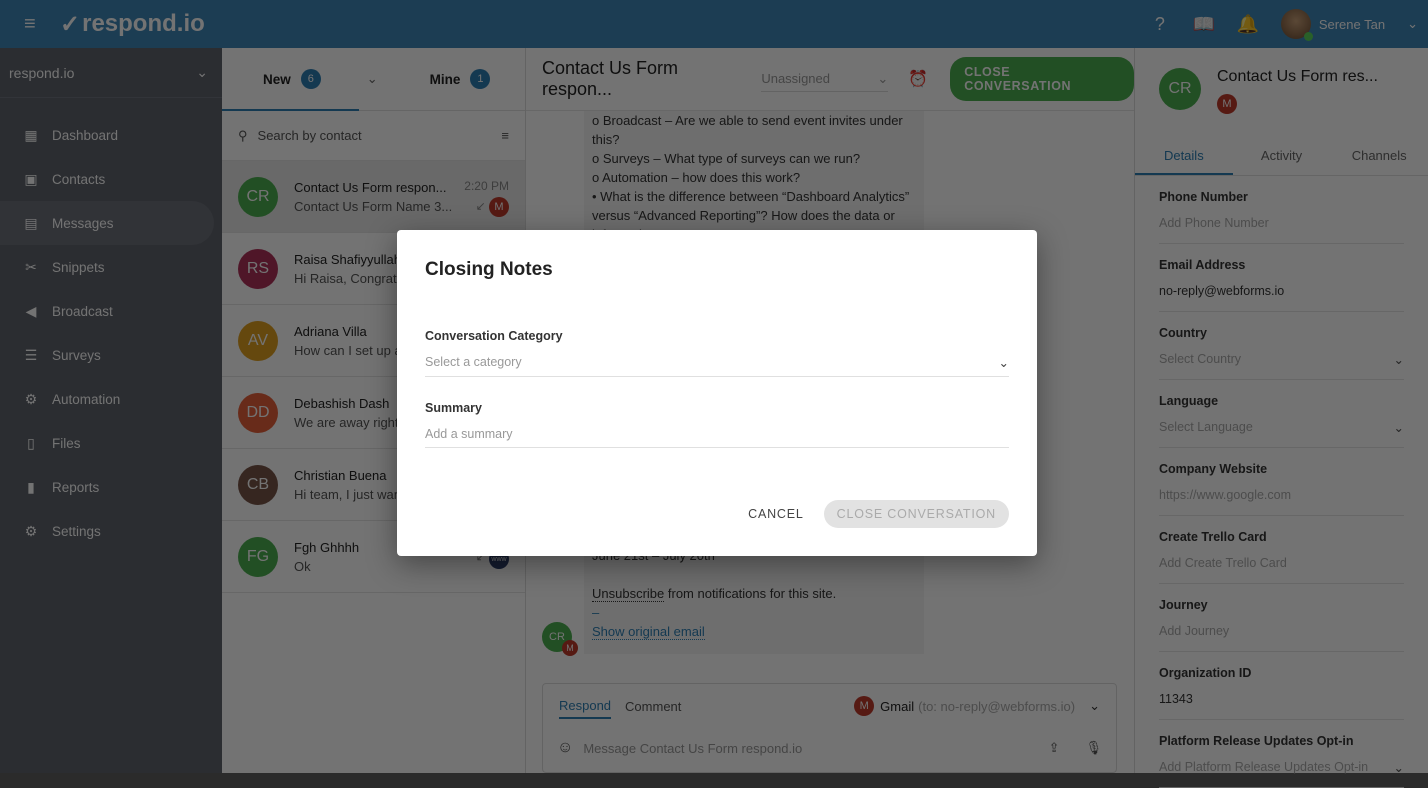  What do you see at coordinates (1281, 631) in the screenshot?
I see `field-value: Add Journey` at bounding box center [1281, 631].